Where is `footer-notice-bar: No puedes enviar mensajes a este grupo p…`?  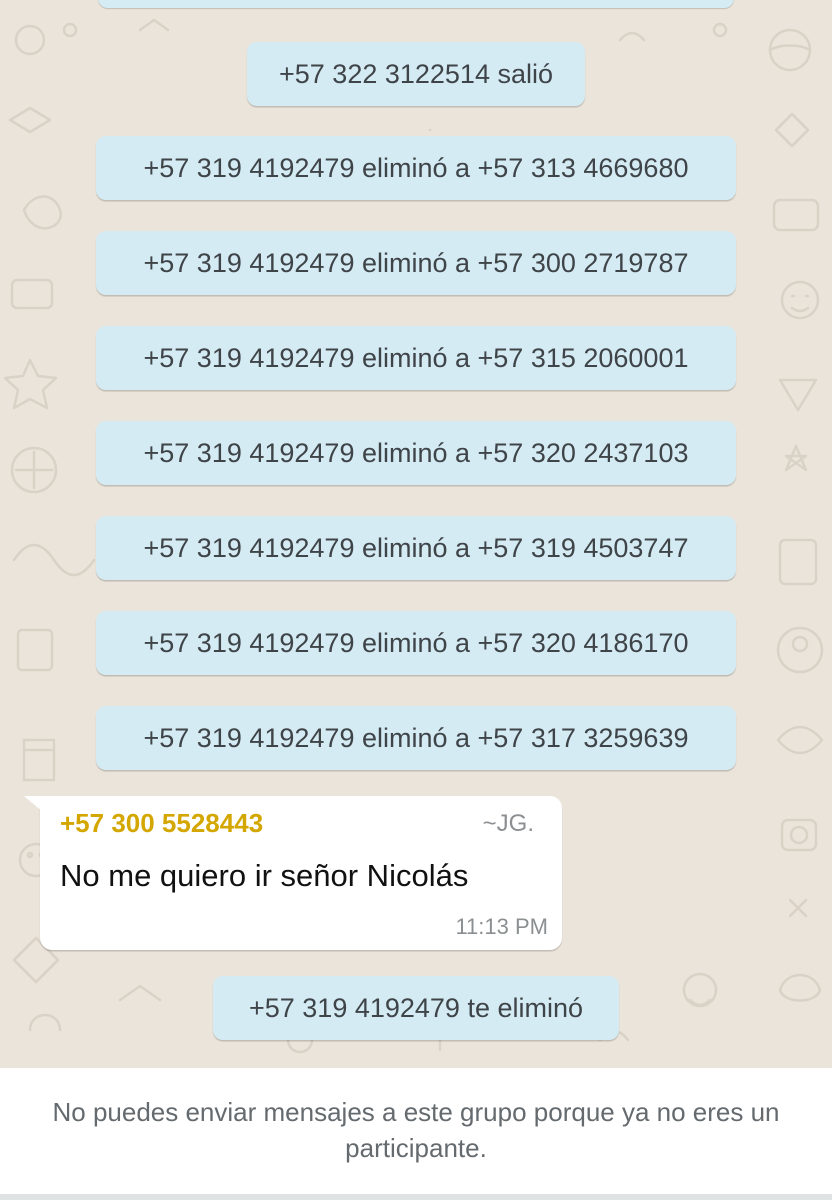 footer-notice-bar: No puedes enviar mensajes a este grupo p… is located at coordinates (416, 1134).